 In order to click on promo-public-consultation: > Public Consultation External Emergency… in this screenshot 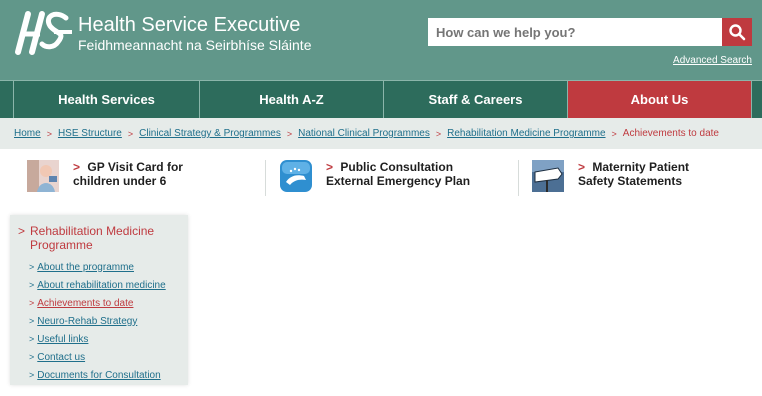, I will do `click(378, 176)`.